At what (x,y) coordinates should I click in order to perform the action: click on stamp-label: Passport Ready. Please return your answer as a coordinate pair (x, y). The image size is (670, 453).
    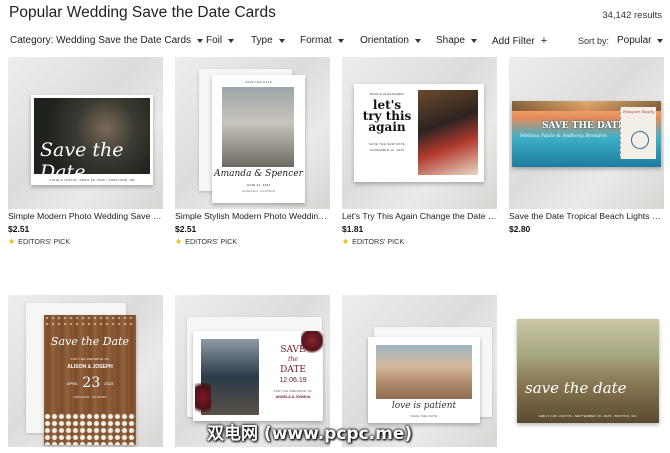
    Looking at the image, I should click on (639, 111).